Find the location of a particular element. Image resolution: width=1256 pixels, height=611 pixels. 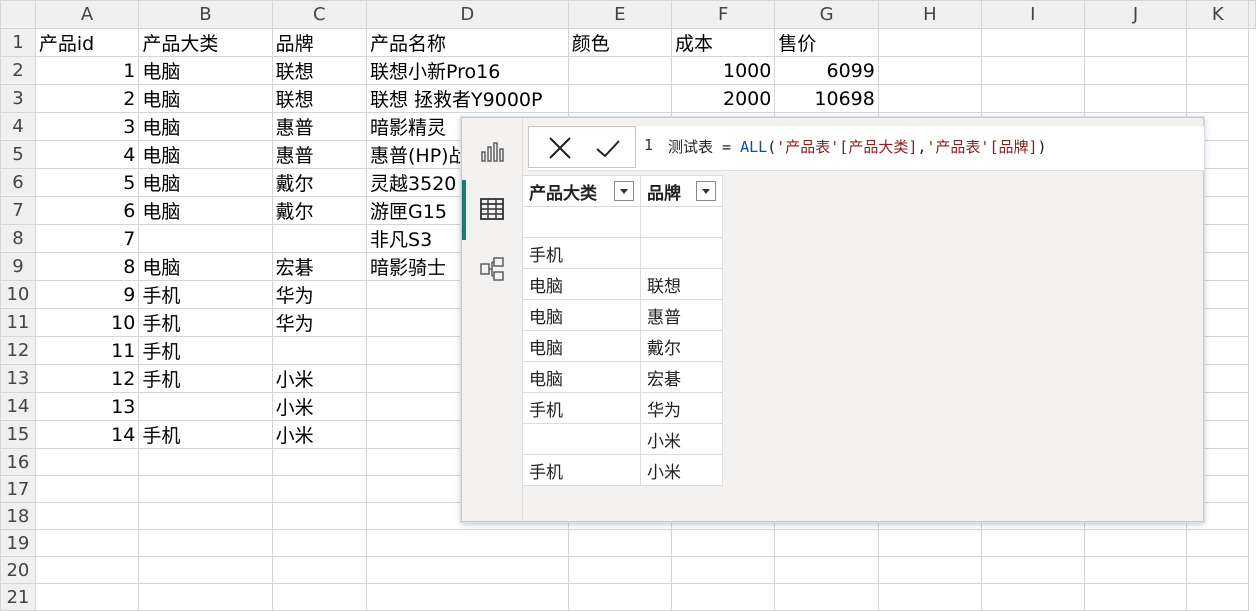

row-header: 18 is located at coordinates (18, 516).